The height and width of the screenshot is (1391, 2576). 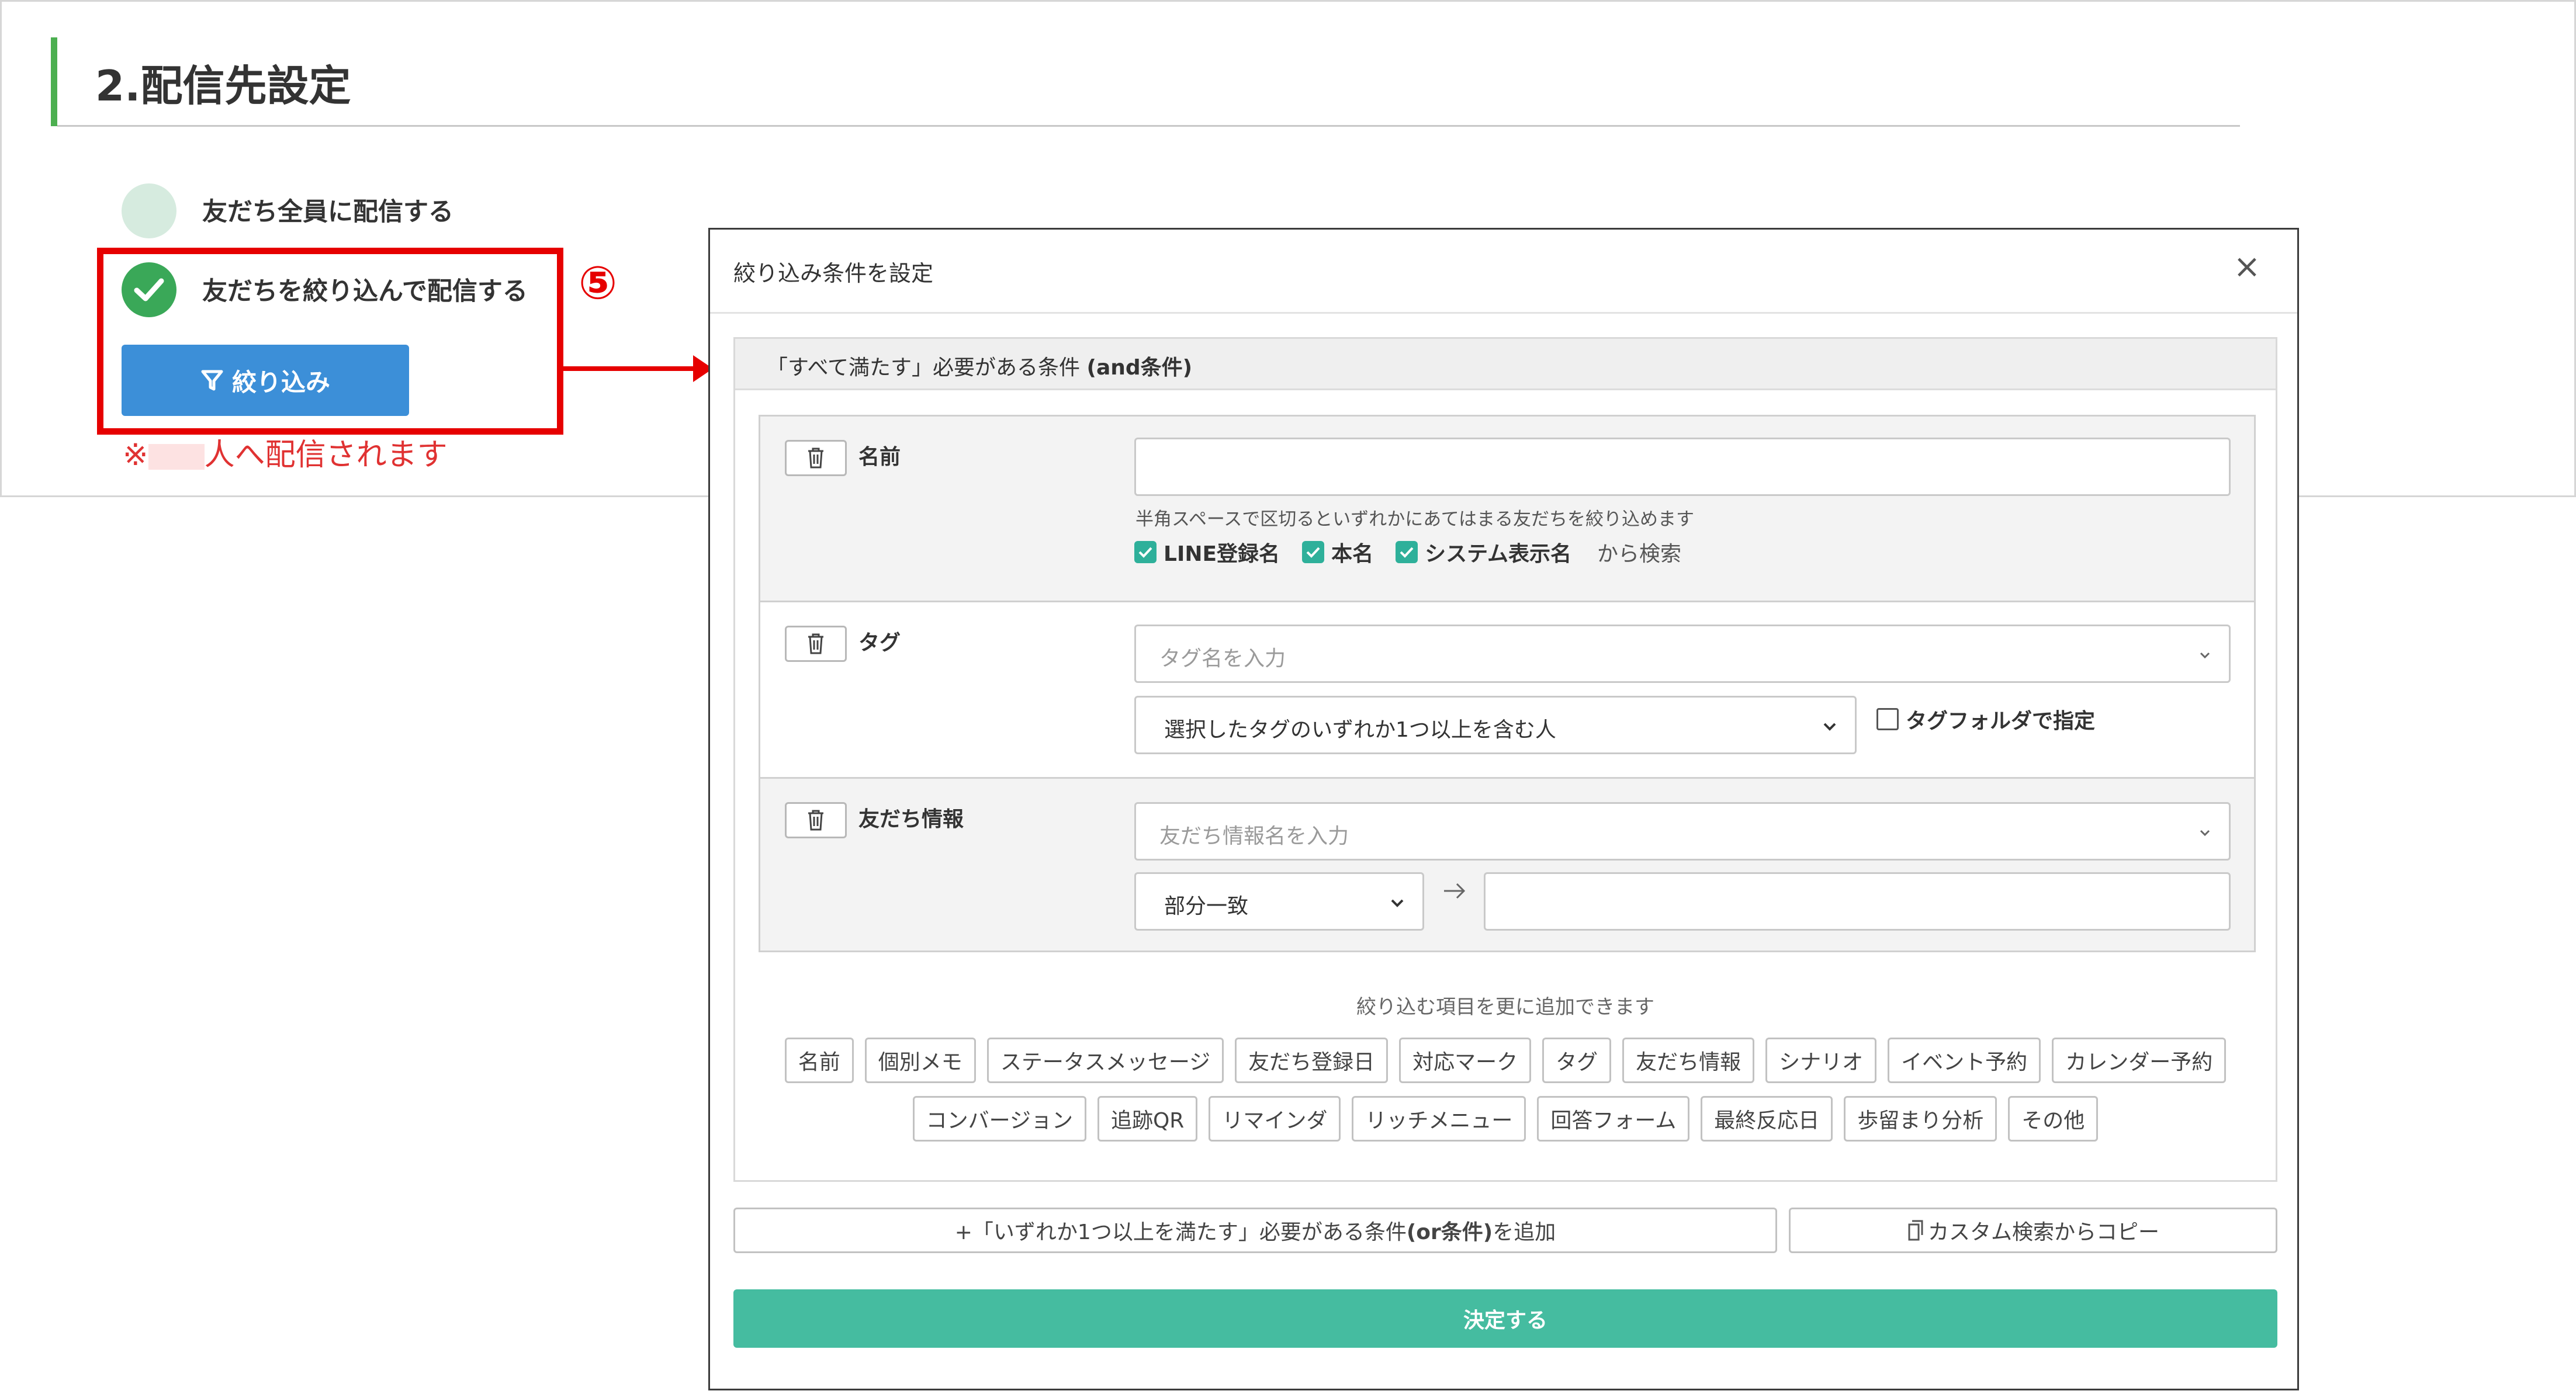 I want to click on and-group-label: 「すべて満たす」必要がある条件 (and条件), so click(x=979, y=366).